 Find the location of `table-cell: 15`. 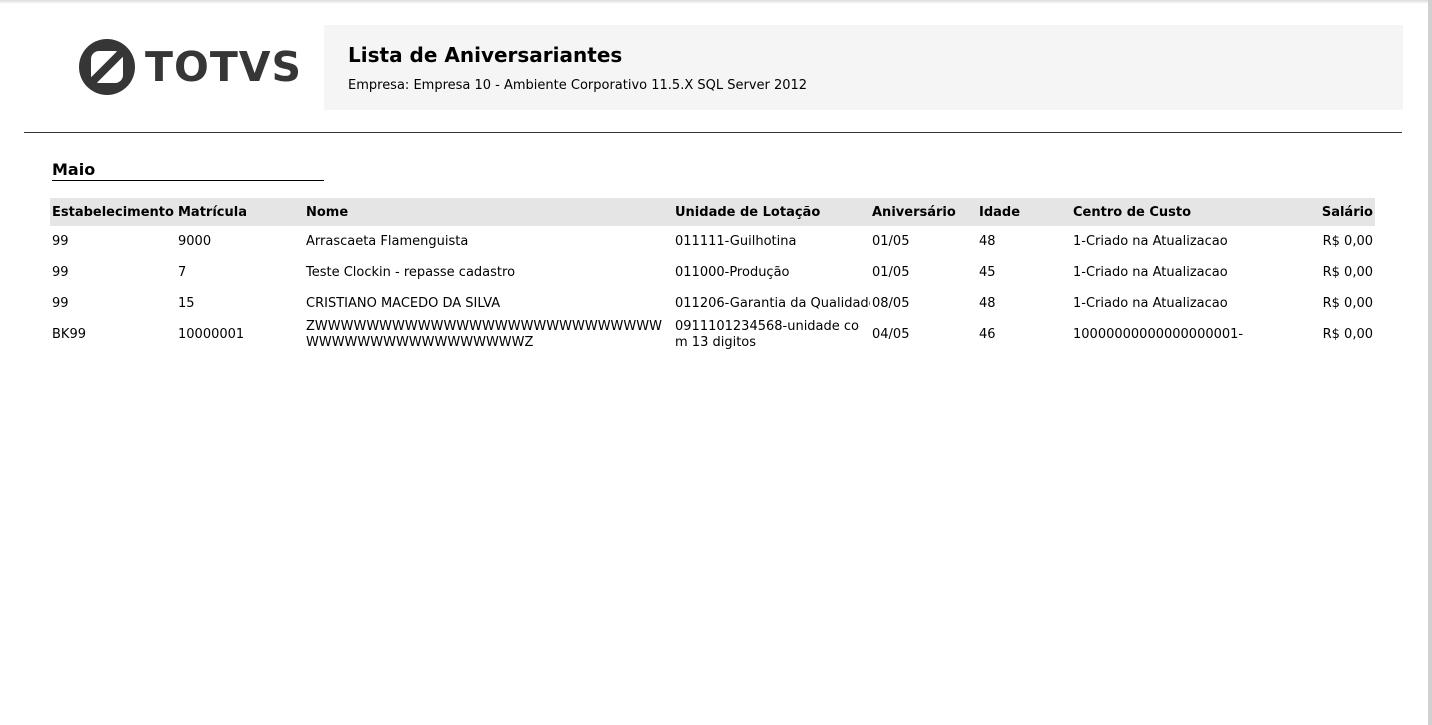

table-cell: 15 is located at coordinates (186, 303).